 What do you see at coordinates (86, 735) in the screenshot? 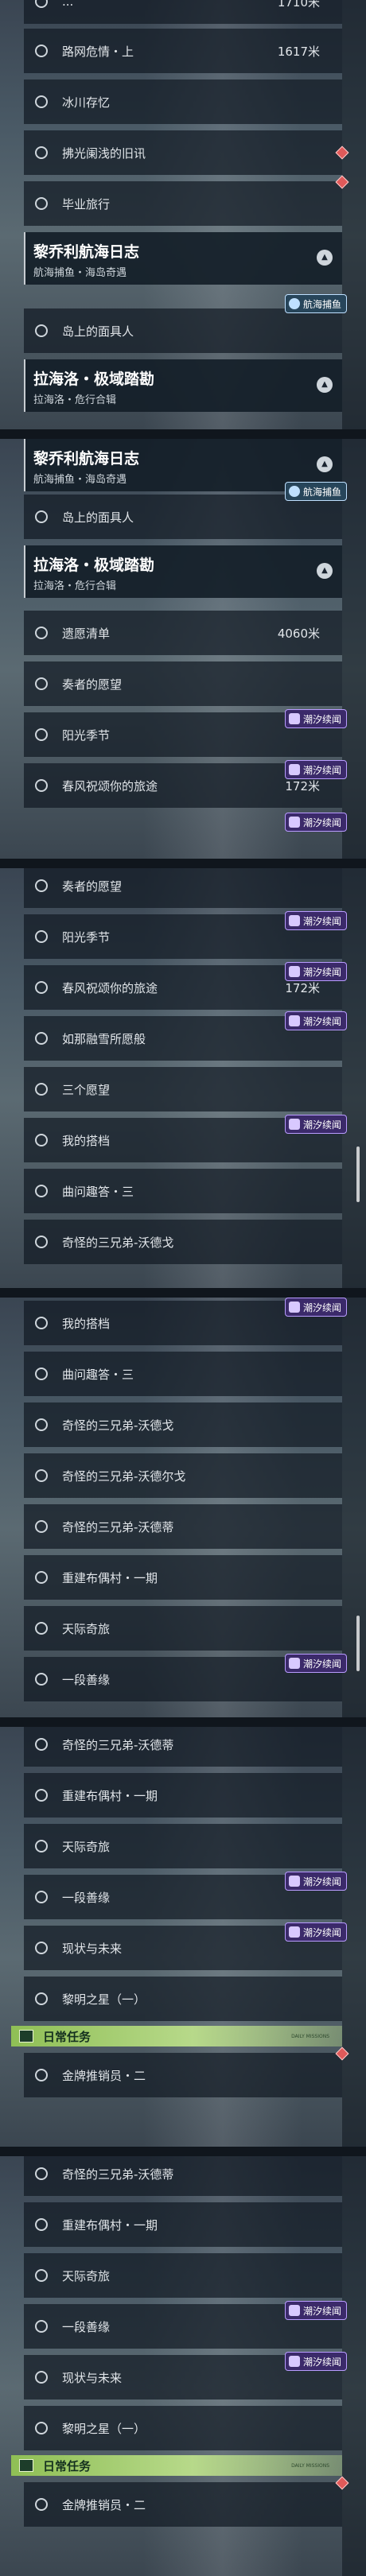
I see `quest-label: 阳光季节` at bounding box center [86, 735].